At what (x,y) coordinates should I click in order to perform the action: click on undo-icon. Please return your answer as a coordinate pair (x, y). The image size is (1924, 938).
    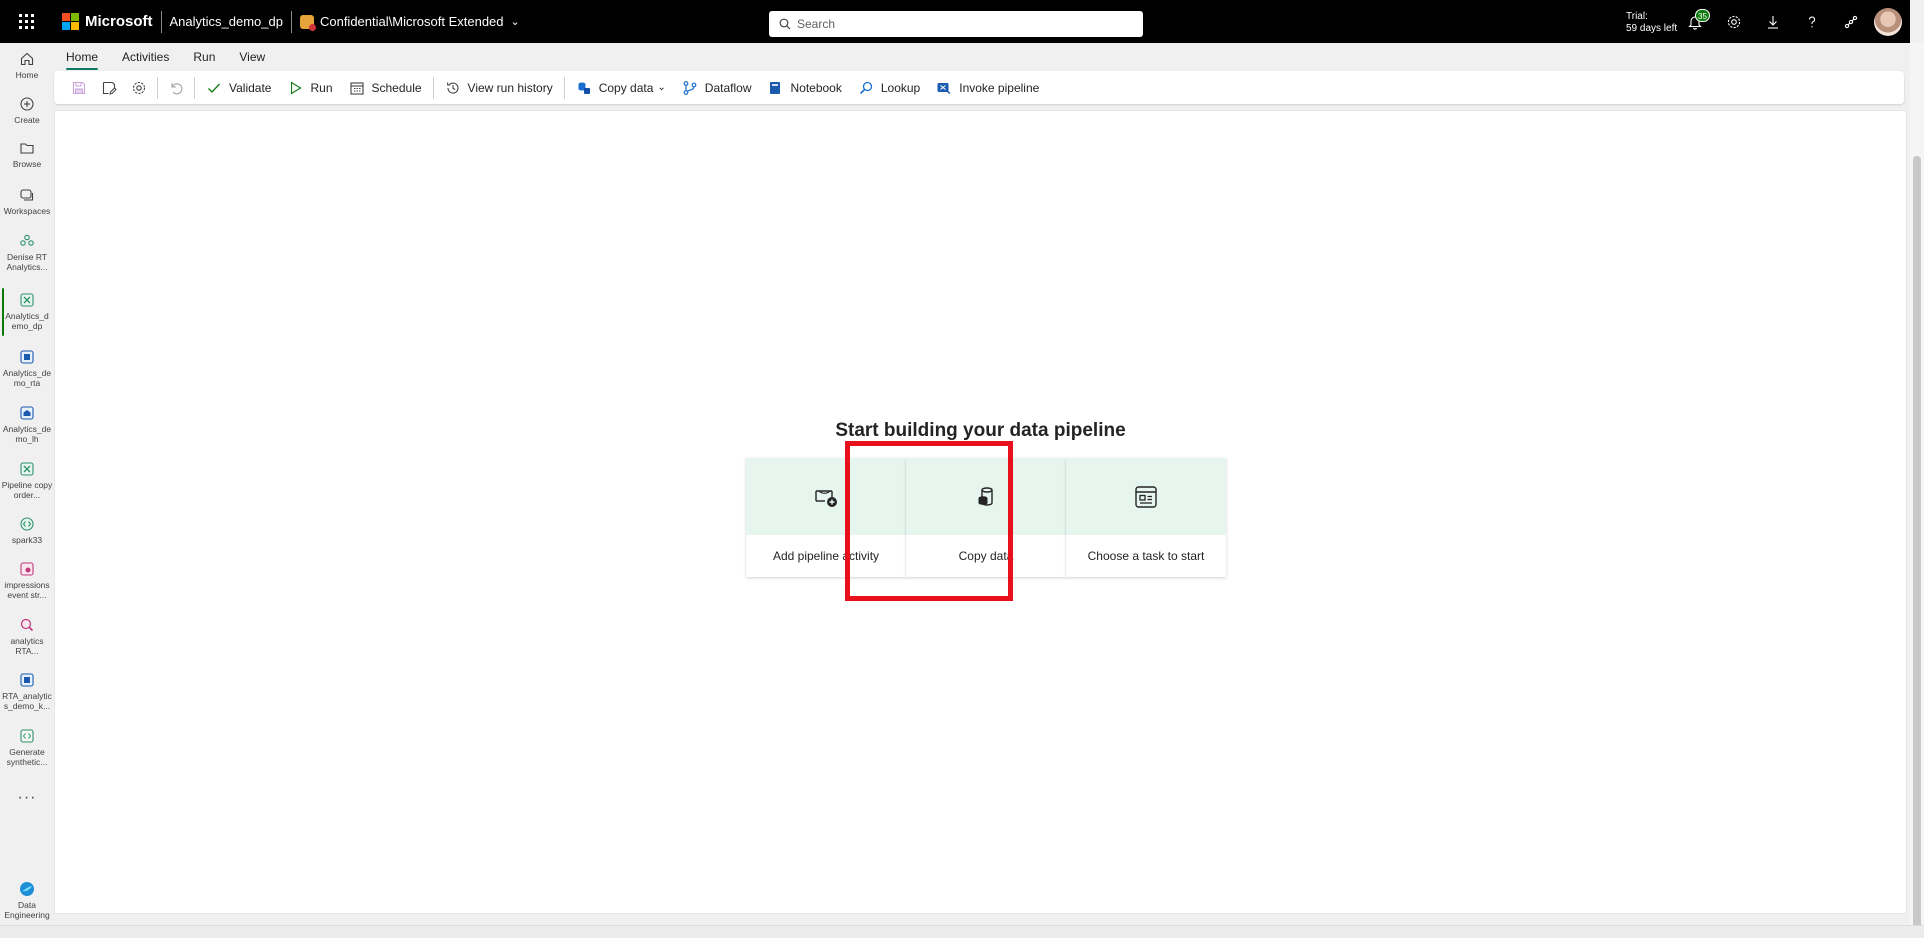
    Looking at the image, I should click on (177, 88).